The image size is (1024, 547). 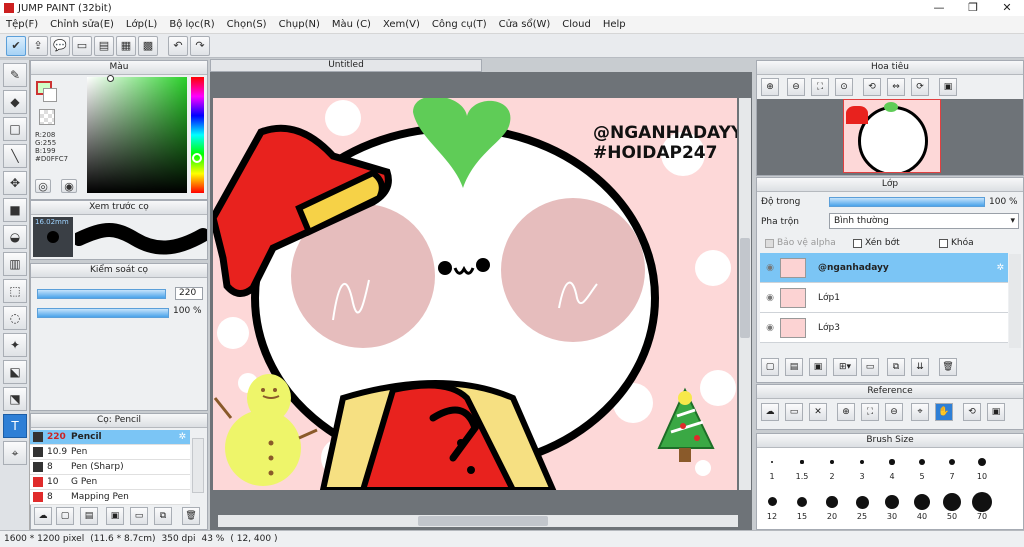 I want to click on layer-settings-icon: ✲, so click(x=1000, y=268).